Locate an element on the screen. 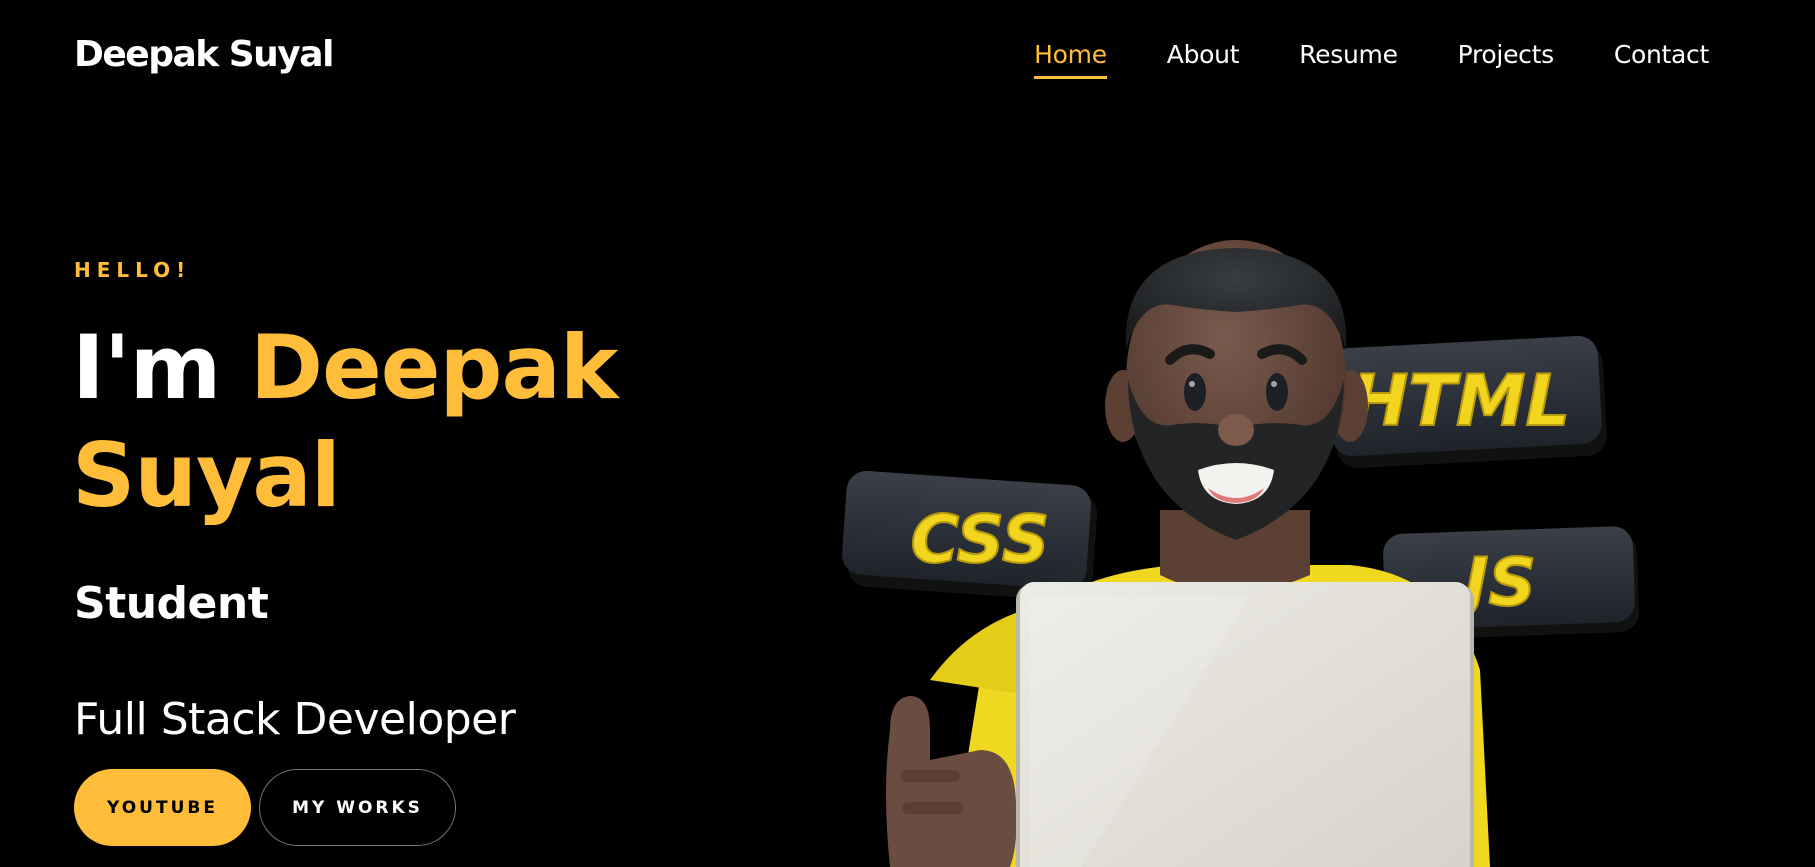 The image size is (1815, 867). html-badge: HTML is located at coordinates (1467, 402).